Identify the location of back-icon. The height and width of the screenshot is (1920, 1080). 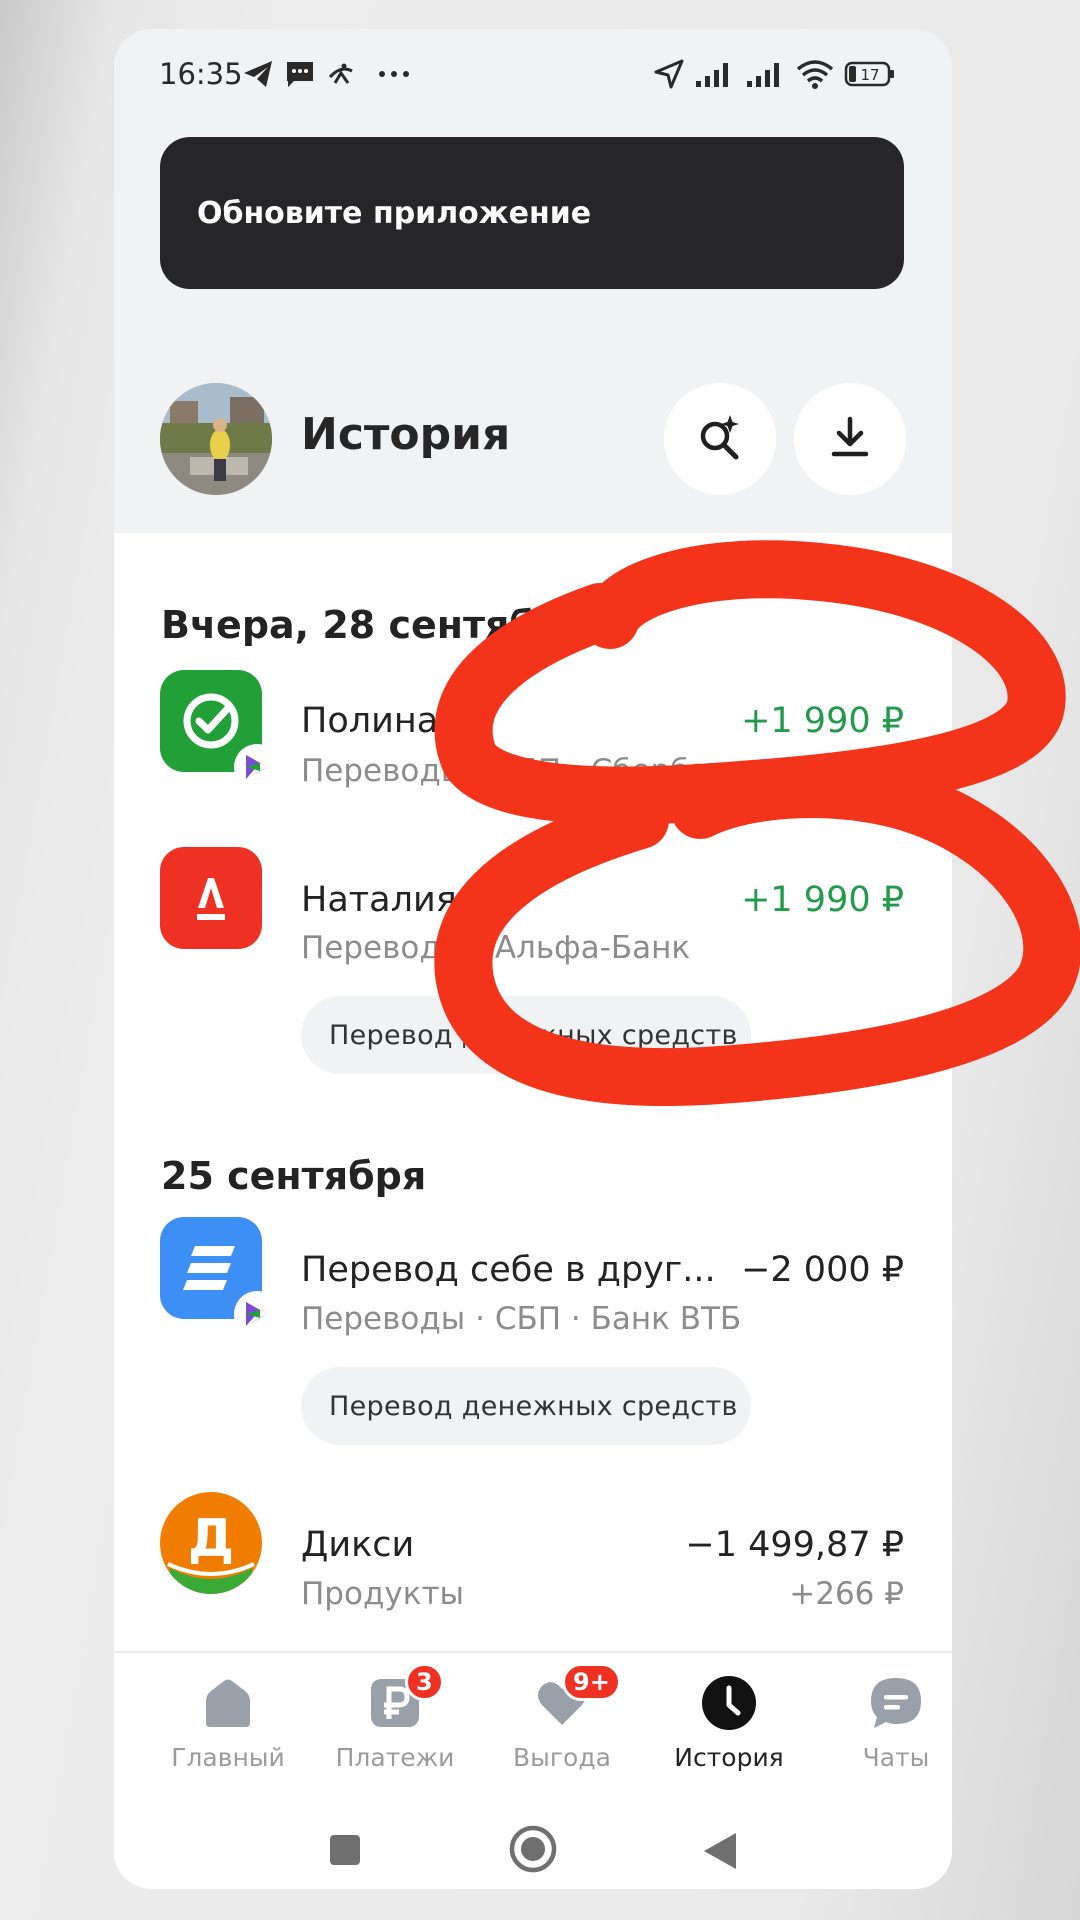
(720, 1853).